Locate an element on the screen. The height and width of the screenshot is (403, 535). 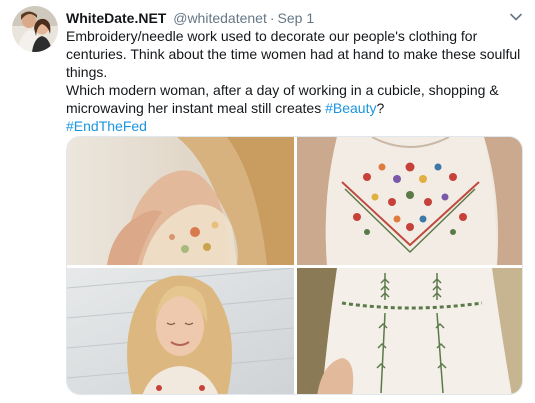
user-handle: @whitedatenet is located at coordinates (220, 18).